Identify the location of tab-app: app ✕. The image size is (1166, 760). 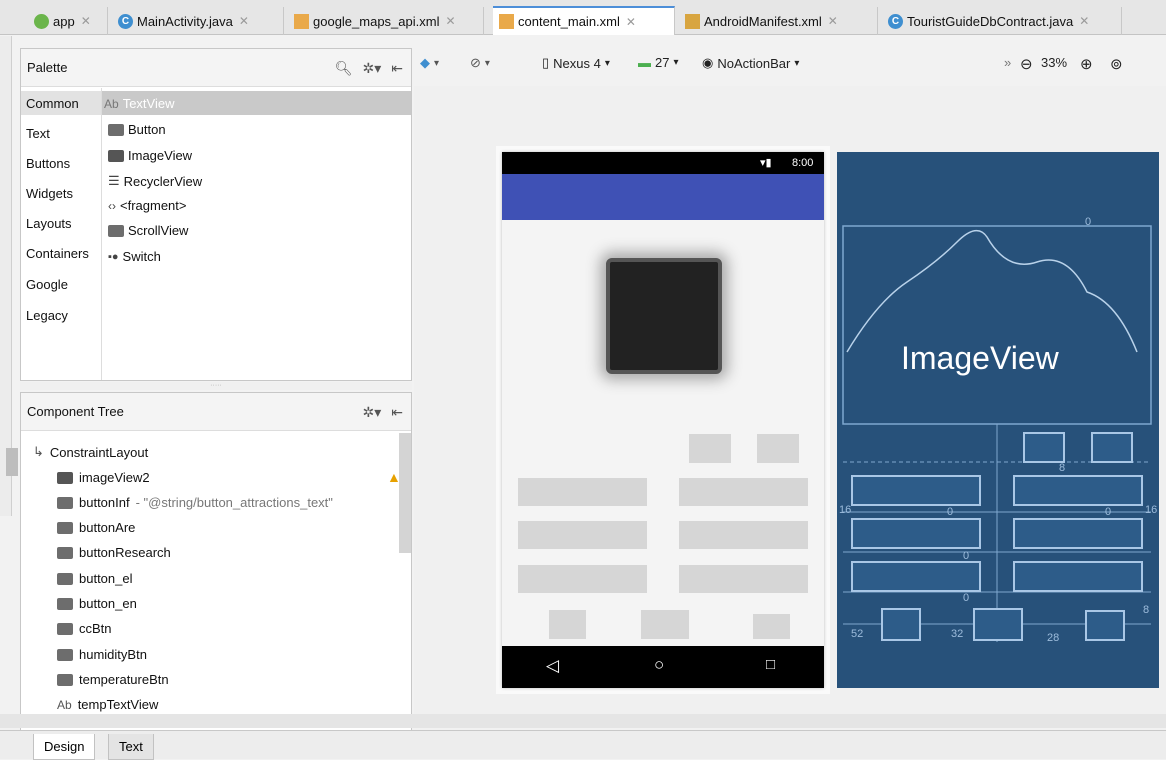
(68, 21).